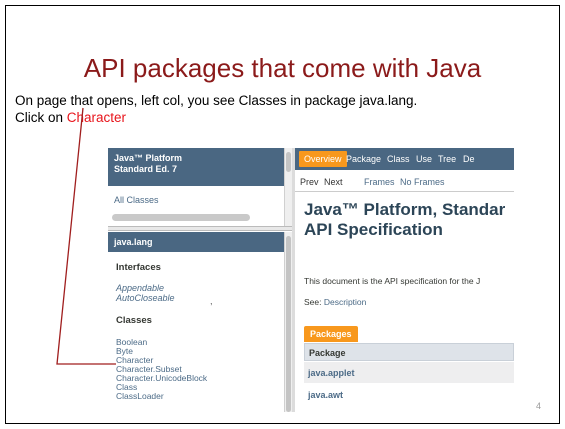 Image resolution: width=565 pixels, height=429 pixels. I want to click on frame-divider, so click(293, 280).